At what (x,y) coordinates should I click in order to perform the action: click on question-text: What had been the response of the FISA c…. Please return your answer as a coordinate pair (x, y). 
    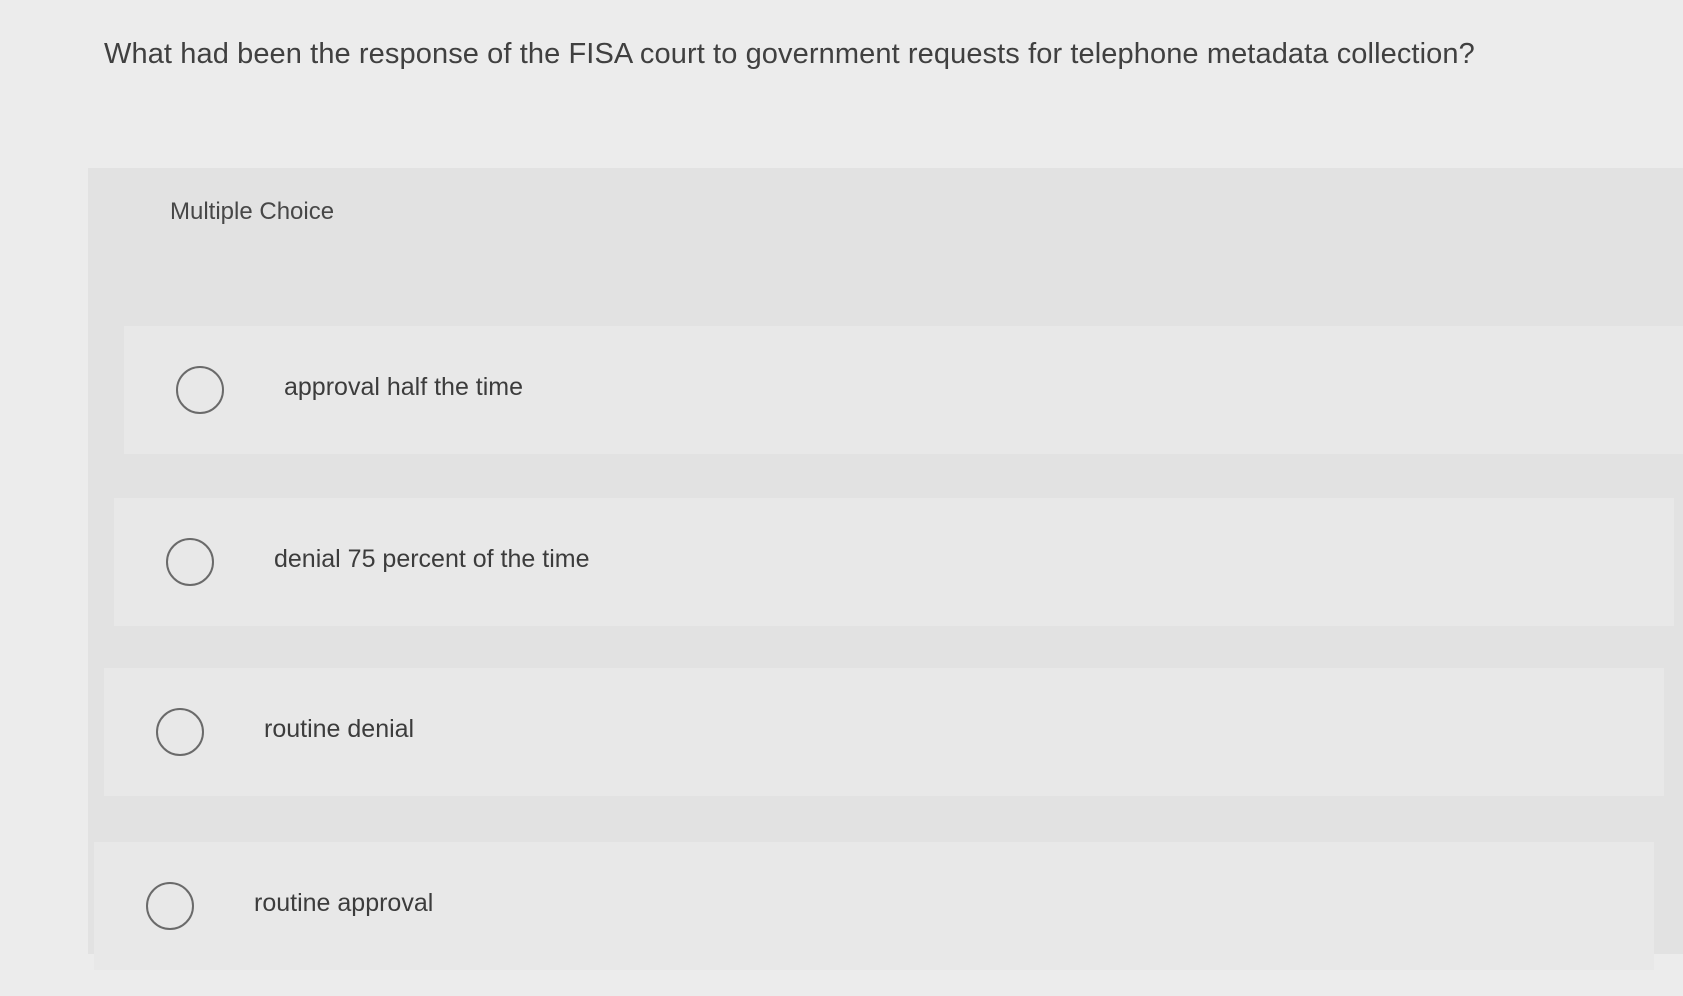
    Looking at the image, I should click on (789, 54).